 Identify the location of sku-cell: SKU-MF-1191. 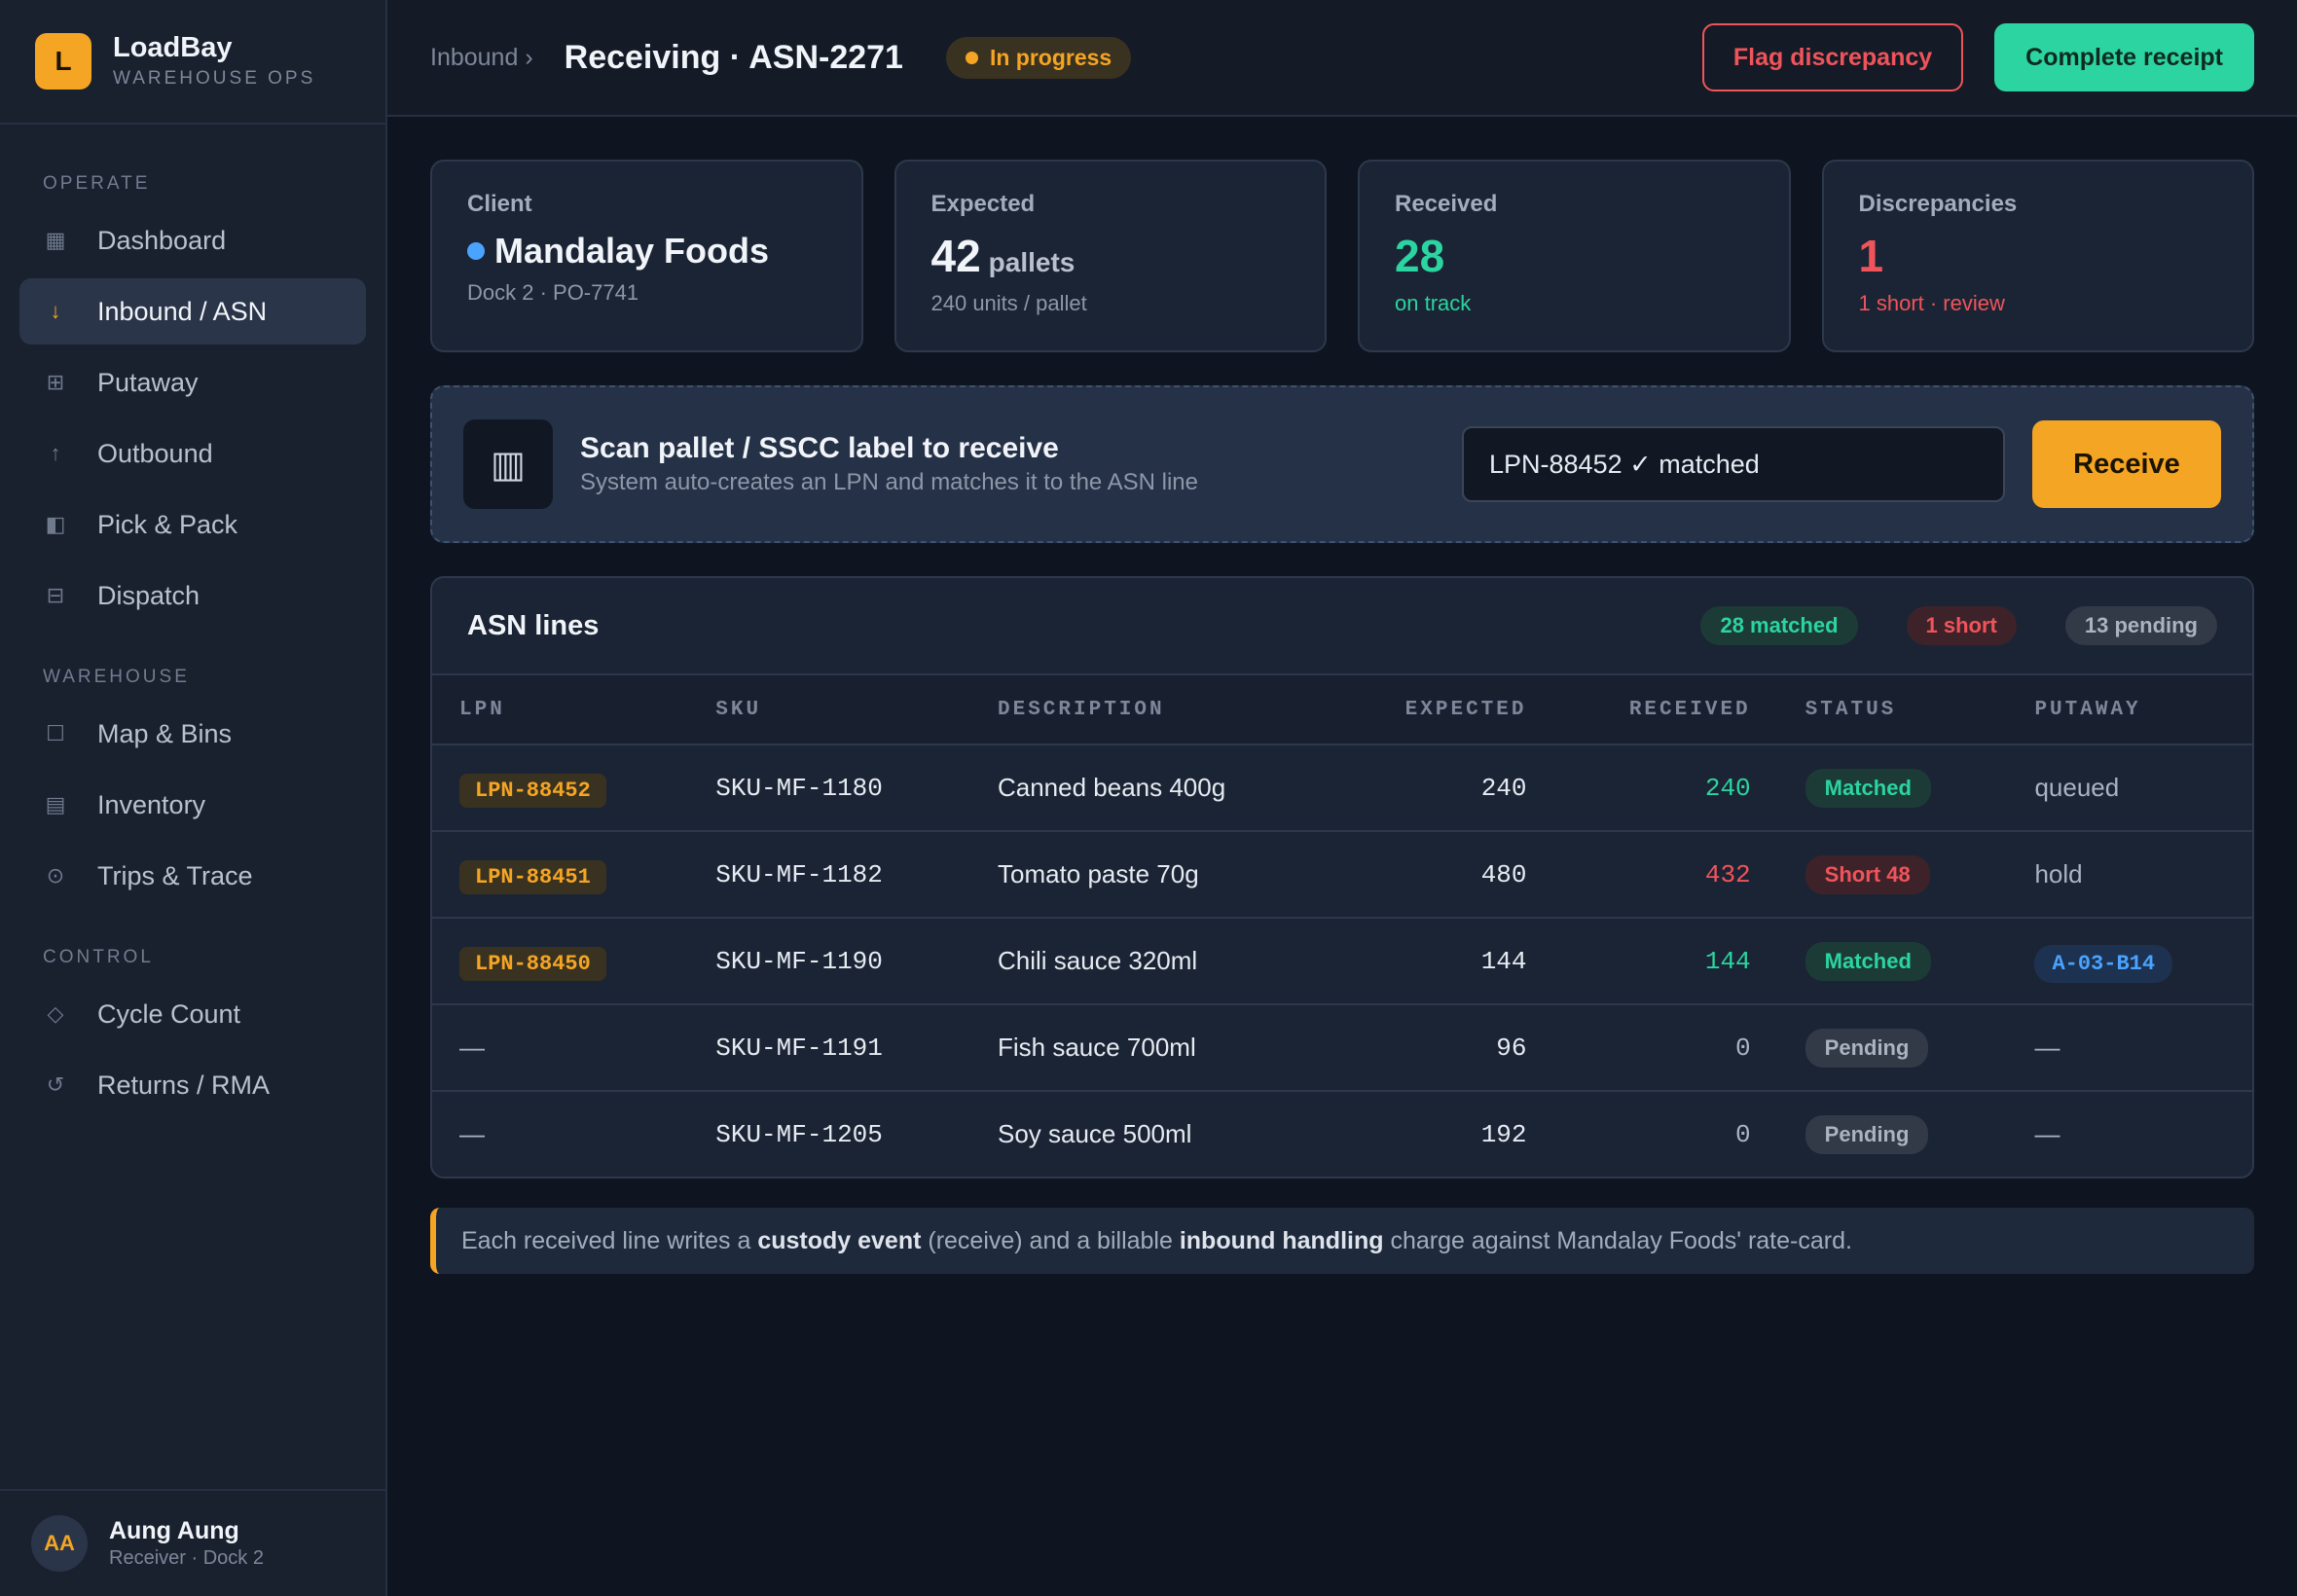
(829, 1048).